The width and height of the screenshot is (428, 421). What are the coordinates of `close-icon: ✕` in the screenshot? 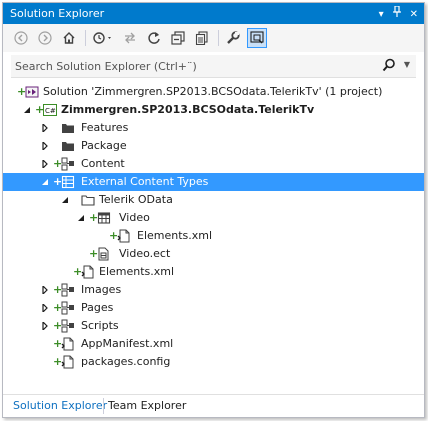 It's located at (414, 15).